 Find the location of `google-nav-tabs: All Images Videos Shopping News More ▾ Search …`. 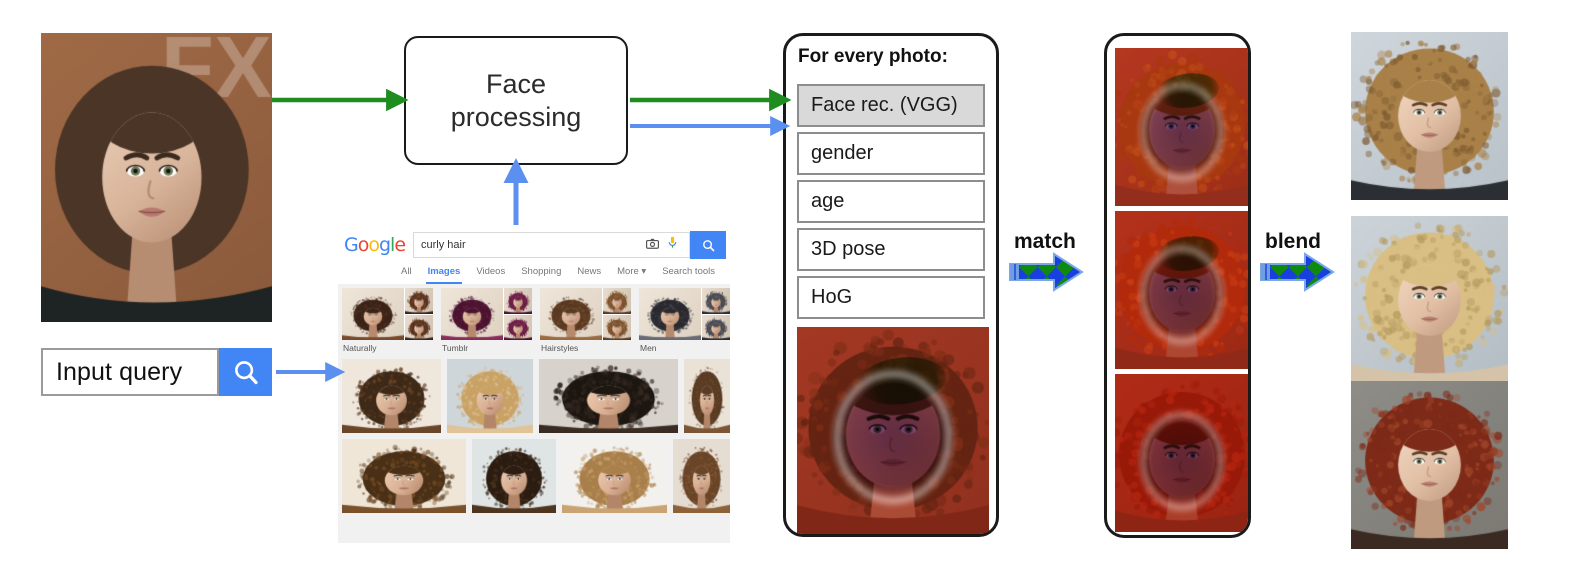

google-nav-tabs: All Images Videos Shopping News More ▾ Search … is located at coordinates (534, 273).